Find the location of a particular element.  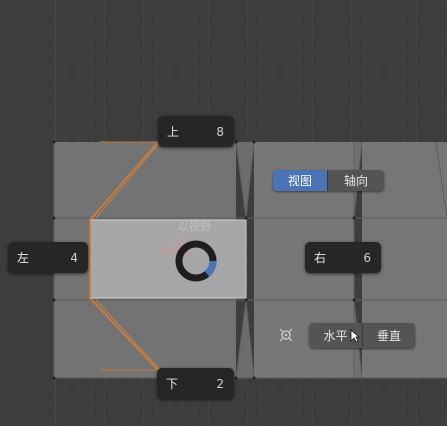

axis-option: 轴向 is located at coordinates (355, 180).